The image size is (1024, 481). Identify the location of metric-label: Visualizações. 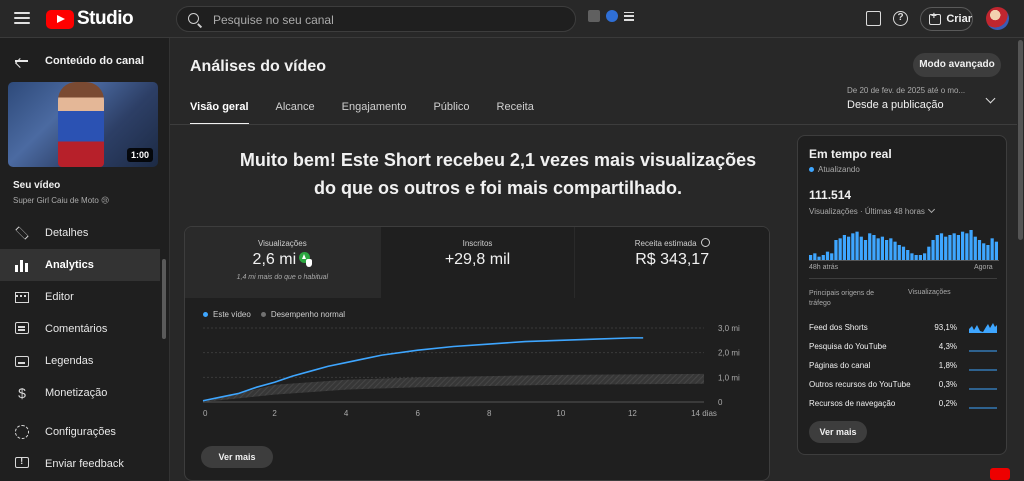
(282, 243).